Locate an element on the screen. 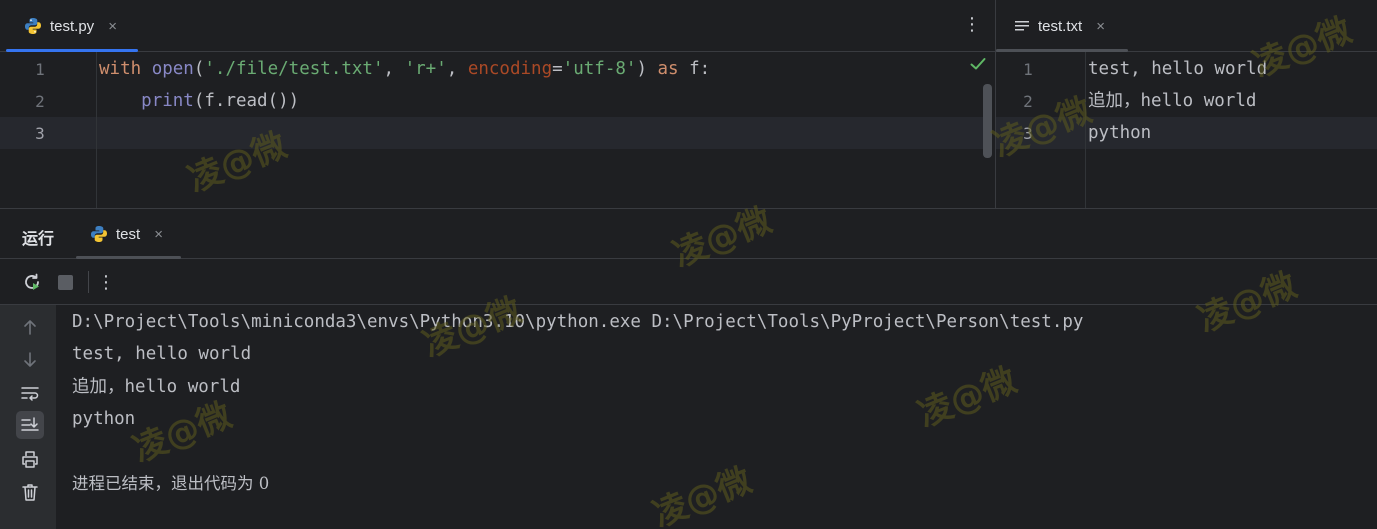 Image resolution: width=1377 pixels, height=529 pixels. editor-tabbar: test.txt × is located at coordinates (1186, 26).